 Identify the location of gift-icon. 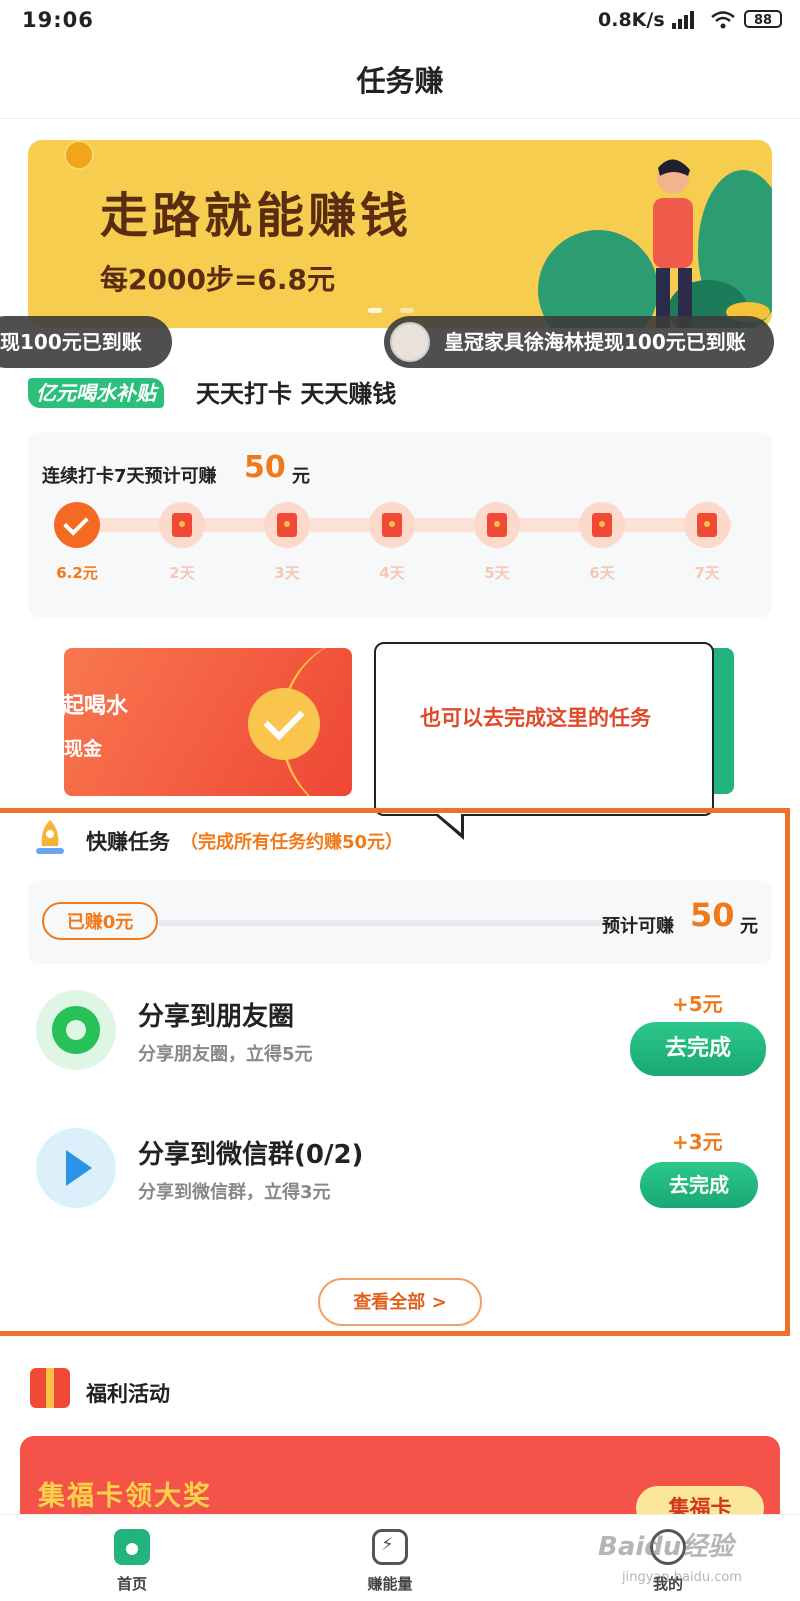
(50, 1388).